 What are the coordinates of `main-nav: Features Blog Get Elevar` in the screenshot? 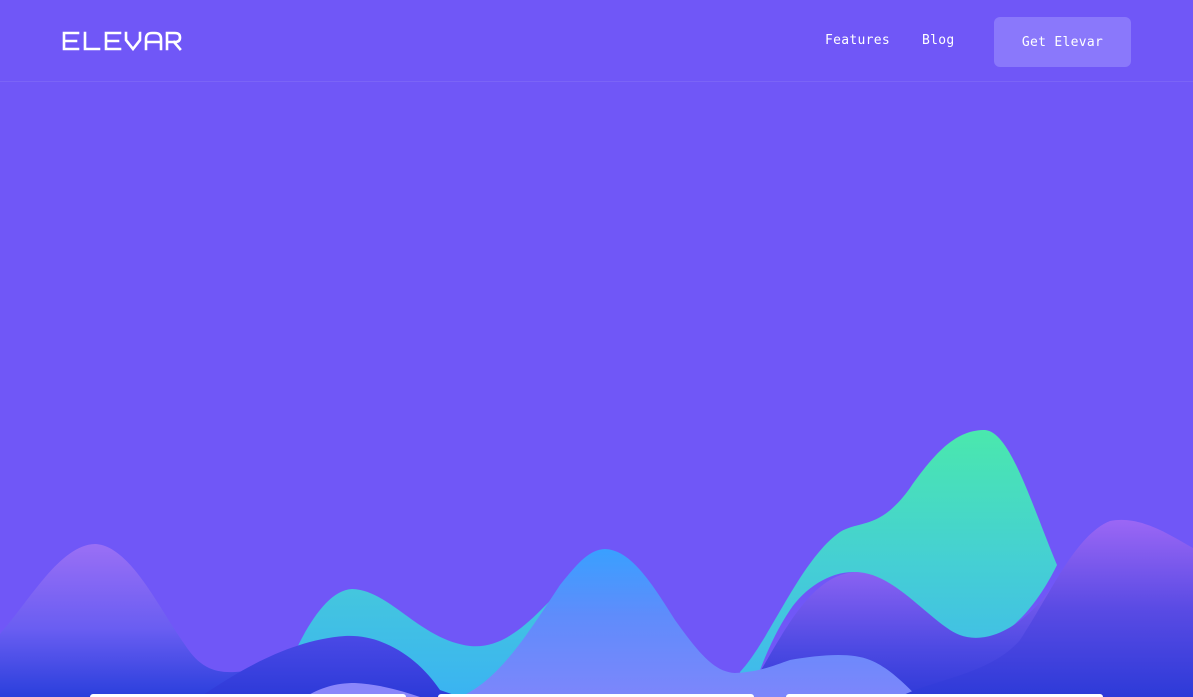 It's located at (596, 41).